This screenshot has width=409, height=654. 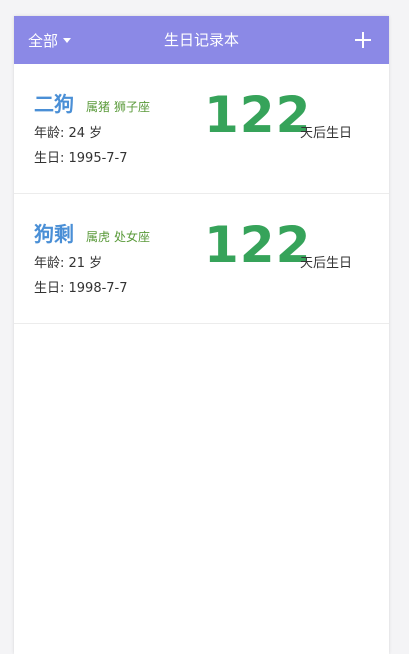 I want to click on name-line: 狗剩 属虎 处女座, so click(x=92, y=232).